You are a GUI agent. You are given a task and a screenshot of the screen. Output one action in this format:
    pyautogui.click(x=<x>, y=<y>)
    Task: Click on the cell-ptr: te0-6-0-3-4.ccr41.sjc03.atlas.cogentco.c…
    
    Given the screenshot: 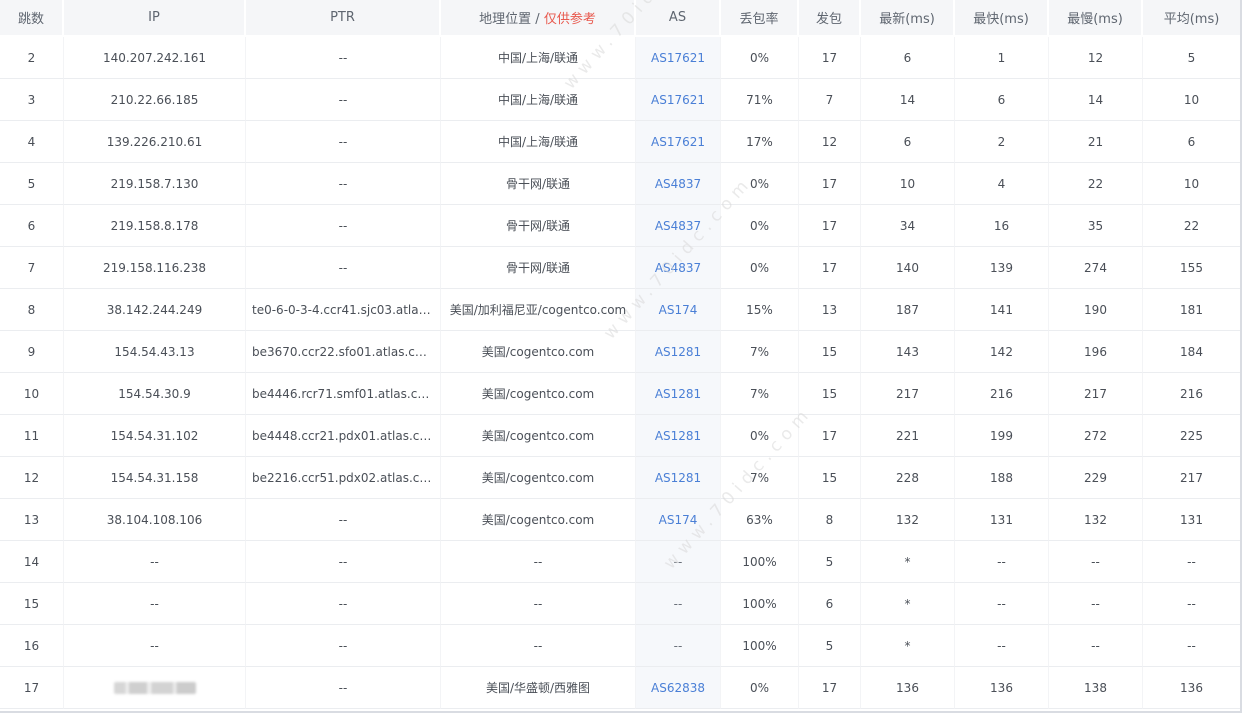 What is the action you would take?
    pyautogui.click(x=343, y=310)
    